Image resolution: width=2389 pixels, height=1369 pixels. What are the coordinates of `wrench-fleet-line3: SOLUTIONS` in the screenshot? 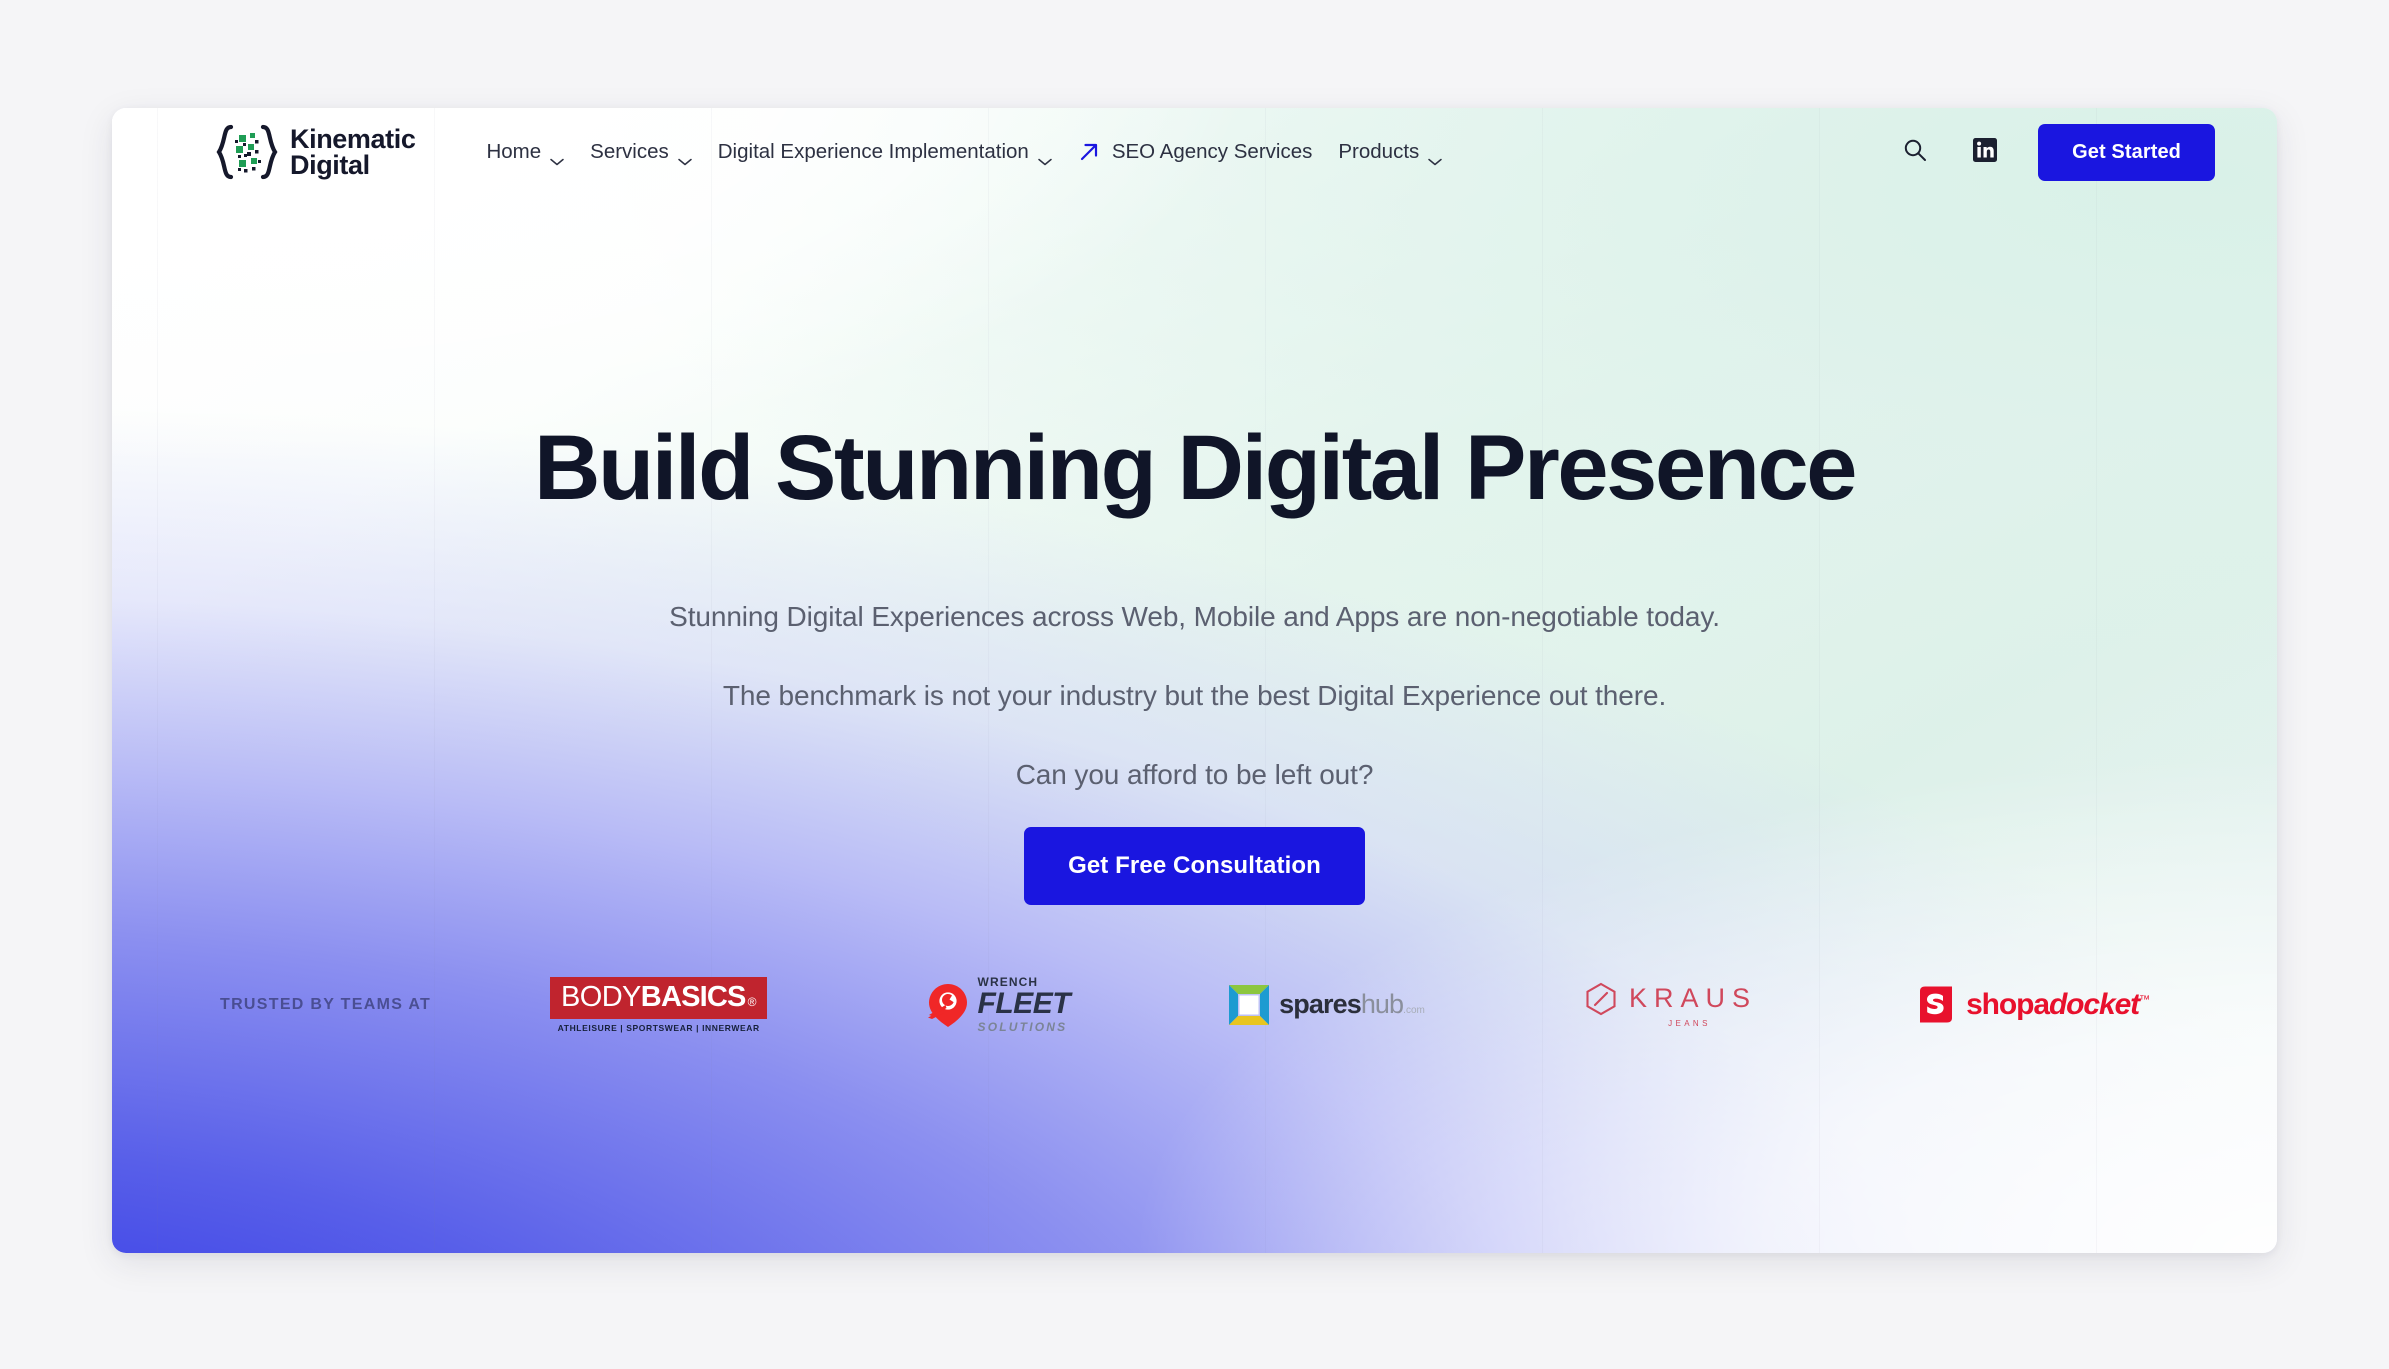 It's located at (1022, 1027).